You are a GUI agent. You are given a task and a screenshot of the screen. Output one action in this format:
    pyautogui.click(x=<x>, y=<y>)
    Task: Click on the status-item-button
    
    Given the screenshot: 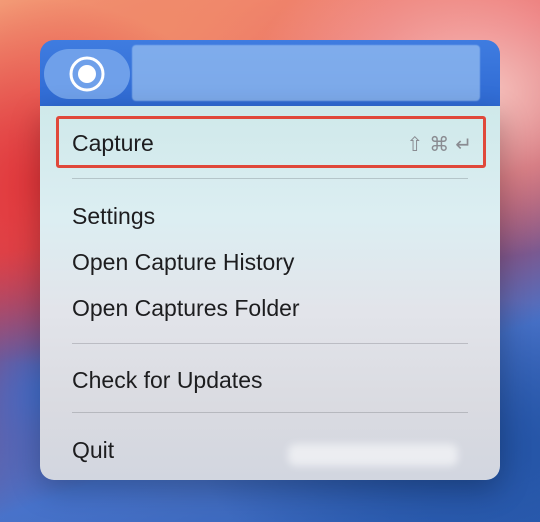 What is the action you would take?
    pyautogui.click(x=87, y=74)
    